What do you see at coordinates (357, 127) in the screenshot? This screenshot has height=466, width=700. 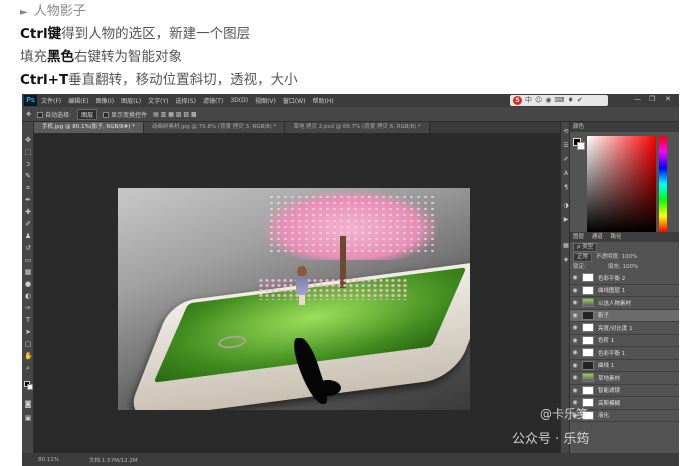 I see `tab-grass-doc: 草地 拷贝 2.psd @ 66.7% (背景 拷贝 6, RGB/8) *` at bounding box center [357, 127].